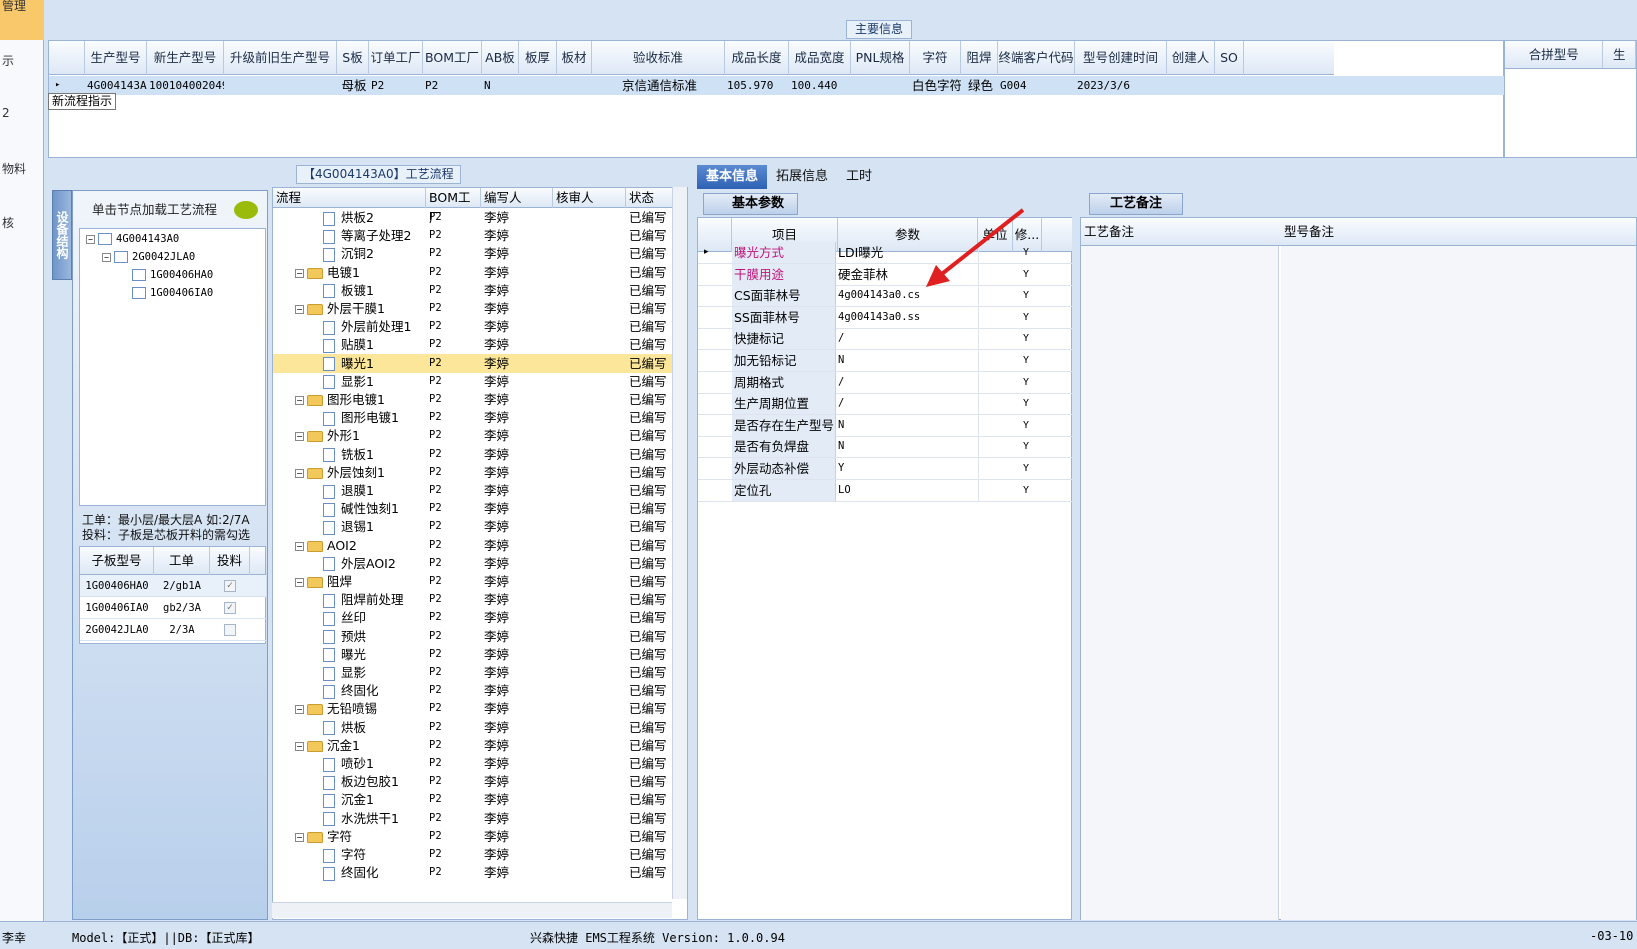 Image resolution: width=1637 pixels, height=949 pixels. I want to click on main-col-header: 升级前旧生产型号, so click(280, 58).